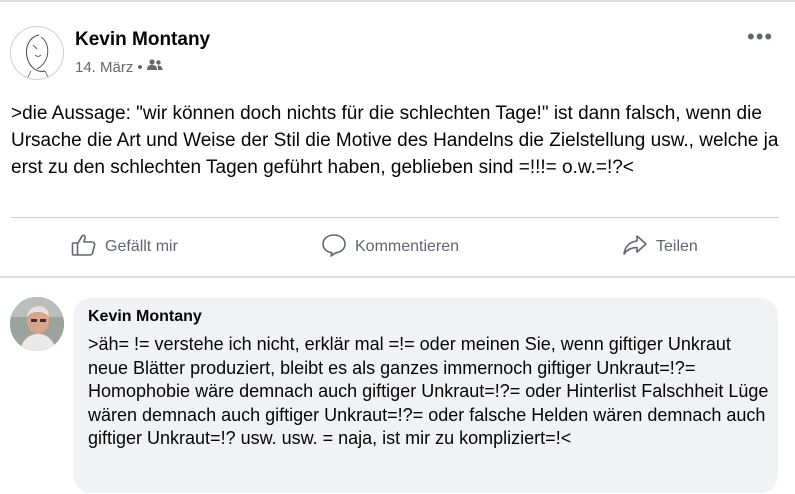 The width and height of the screenshot is (795, 494). What do you see at coordinates (142, 40) in the screenshot?
I see `post-author-name: Kevin Montany` at bounding box center [142, 40].